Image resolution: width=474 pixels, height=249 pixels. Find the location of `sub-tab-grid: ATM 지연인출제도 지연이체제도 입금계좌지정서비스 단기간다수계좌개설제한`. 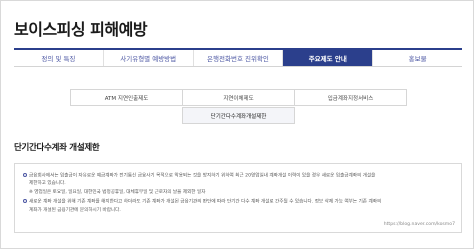

sub-tab-grid: ATM 지연인출제도 지연이체제도 입금계좌지정서비스 단기간다수계좌개설제한 is located at coordinates (242, 106).